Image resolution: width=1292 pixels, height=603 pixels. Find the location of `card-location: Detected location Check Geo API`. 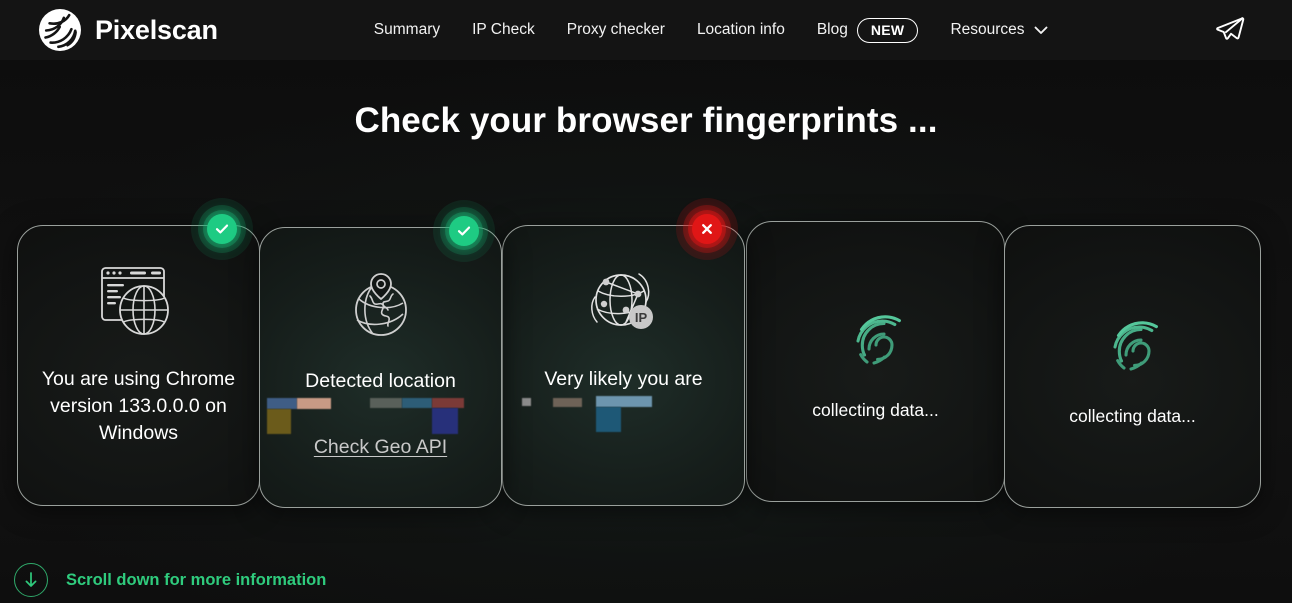

card-location: Detected location Check Geo API is located at coordinates (380, 354).